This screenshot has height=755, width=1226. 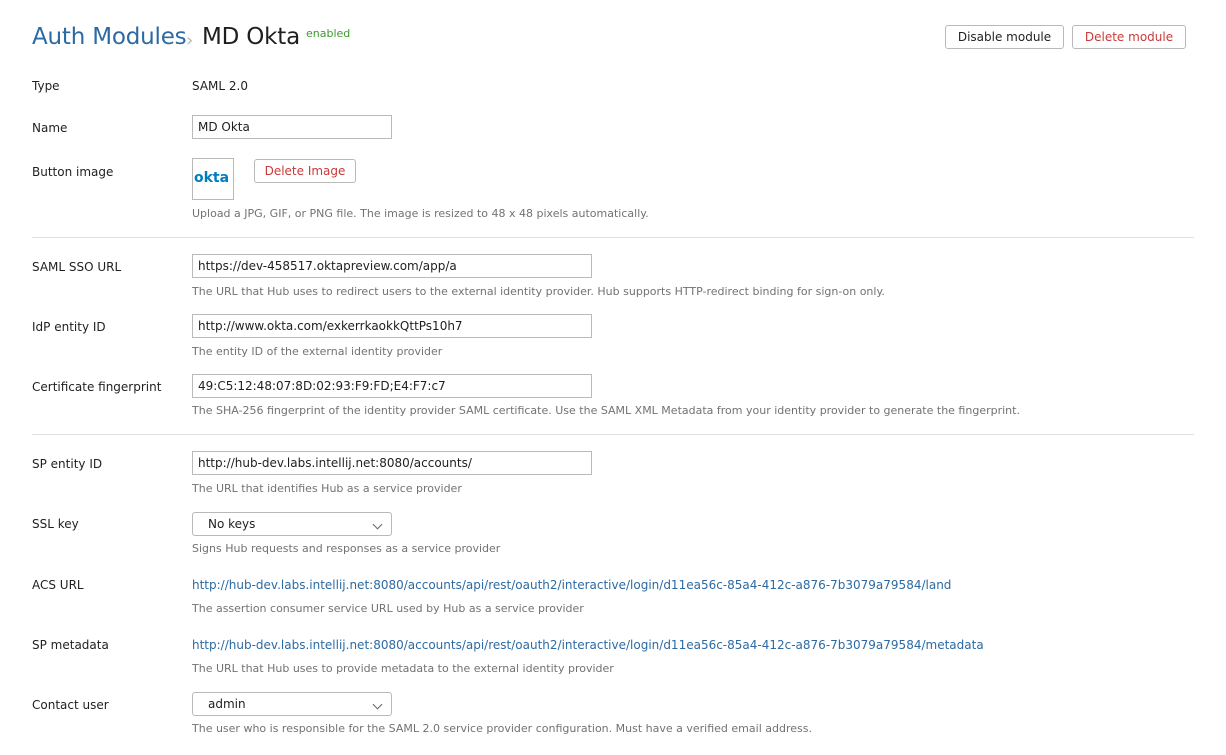 What do you see at coordinates (1129, 37) in the screenshot?
I see `delete-module-button: Delete module` at bounding box center [1129, 37].